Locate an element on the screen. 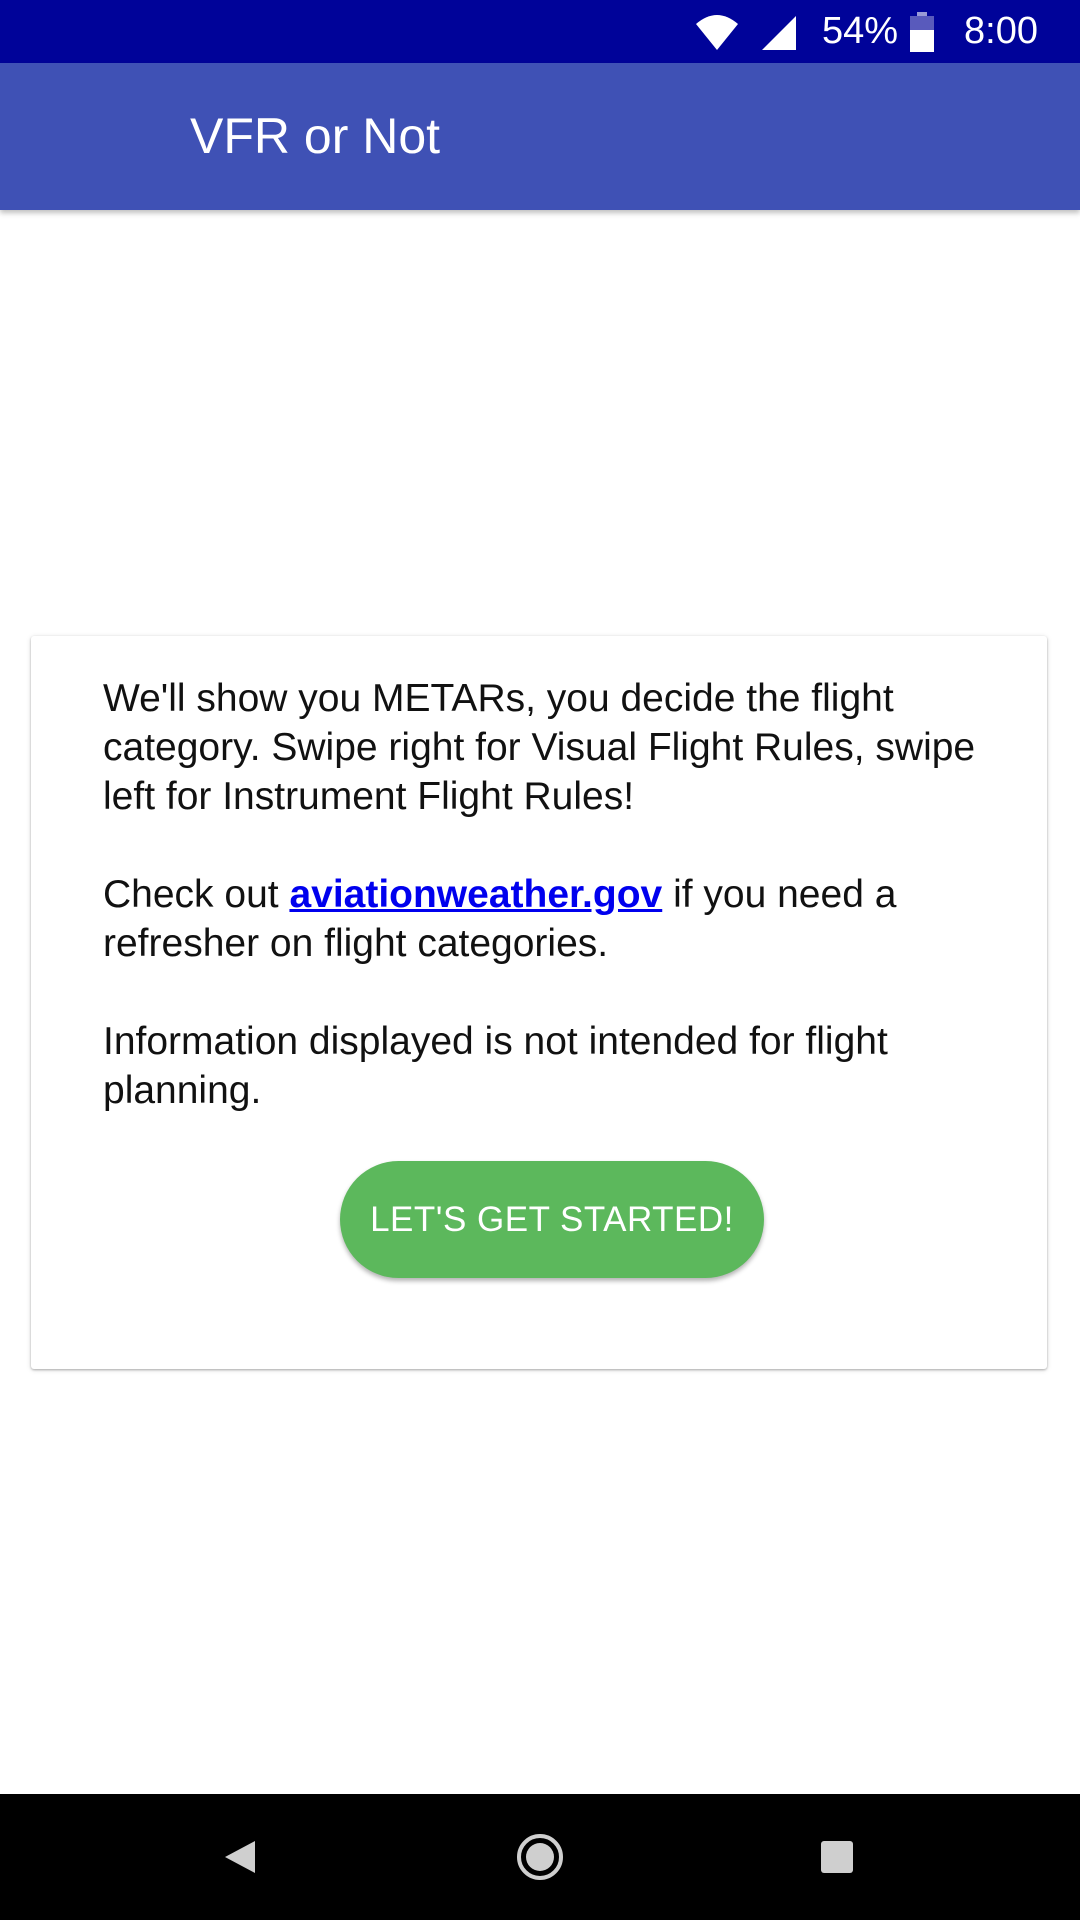 The width and height of the screenshot is (1080, 1920). back-button is located at coordinates (240, 1857).